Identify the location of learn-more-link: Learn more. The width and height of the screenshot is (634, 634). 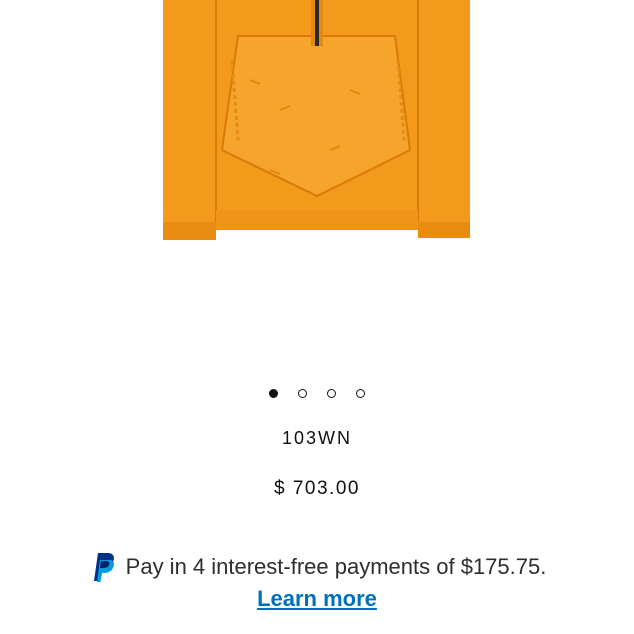
(317, 598).